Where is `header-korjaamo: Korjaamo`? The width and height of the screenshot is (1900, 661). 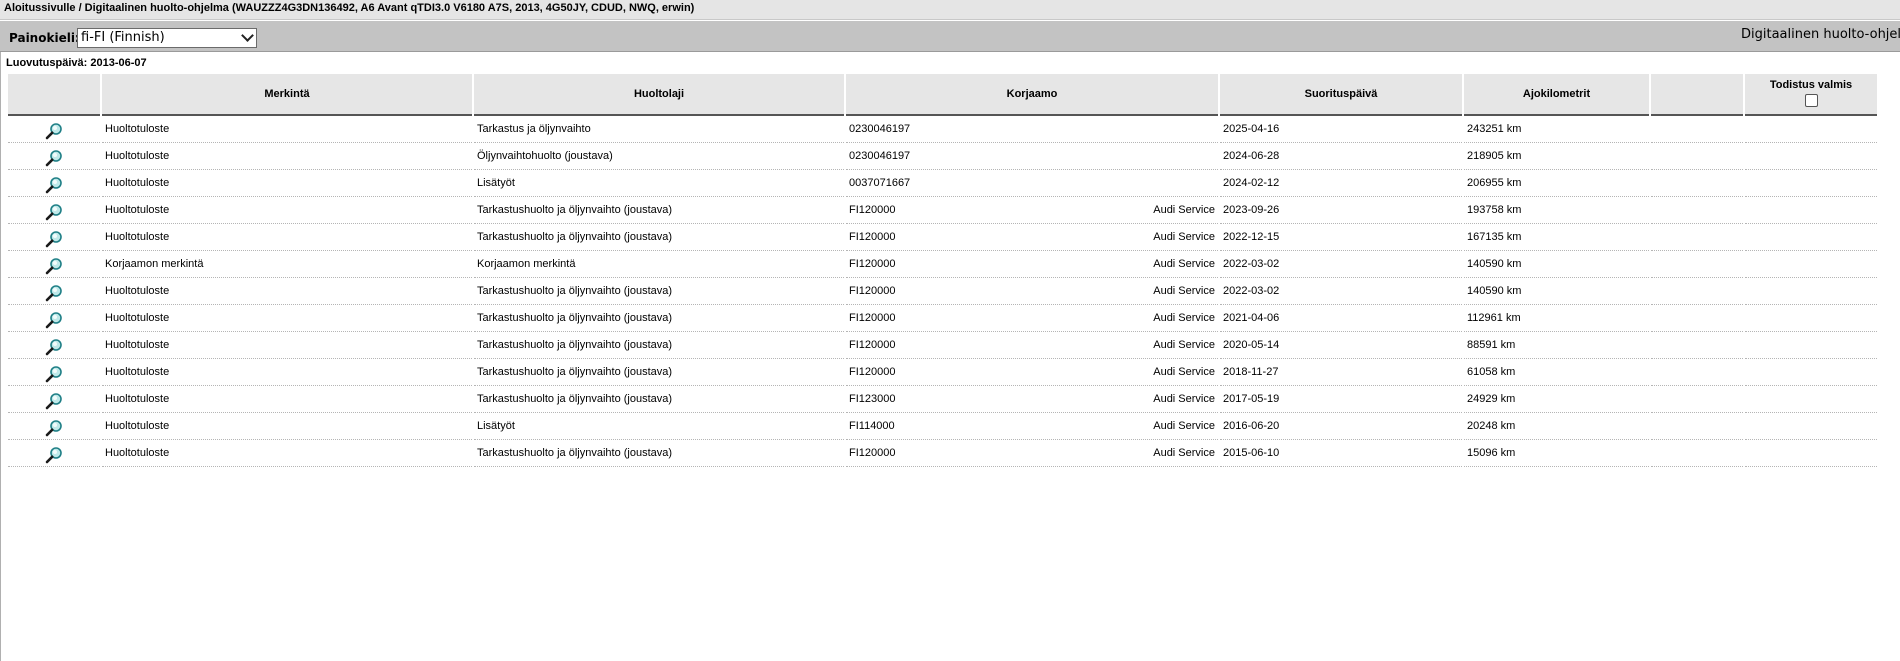
header-korjaamo: Korjaamo is located at coordinates (1032, 95).